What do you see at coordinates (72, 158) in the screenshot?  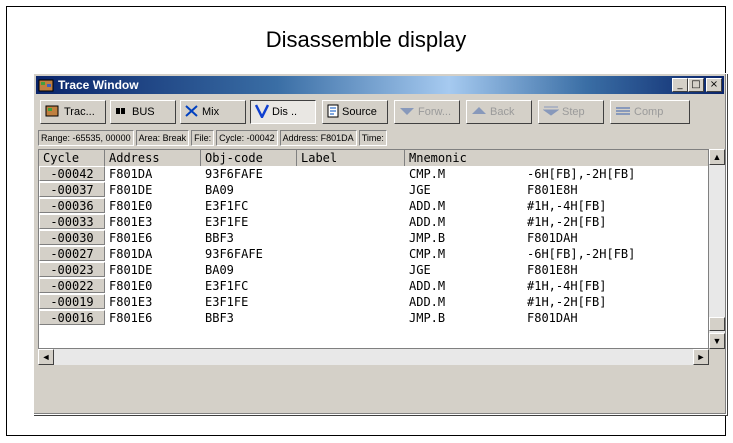 I see `column-cycle: Cycle` at bounding box center [72, 158].